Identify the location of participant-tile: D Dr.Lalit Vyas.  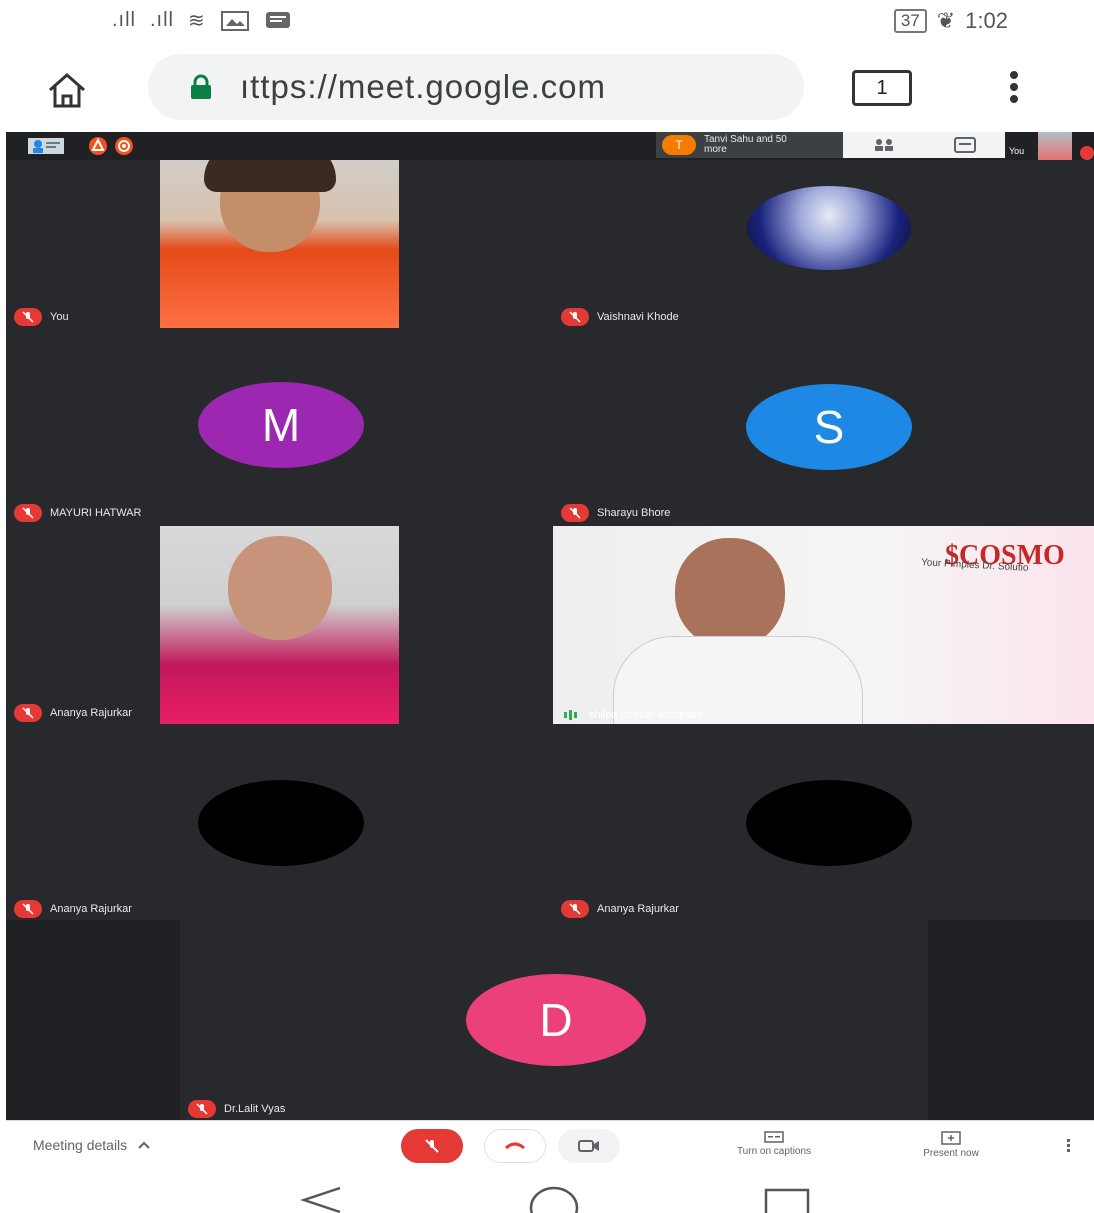
(554, 1020).